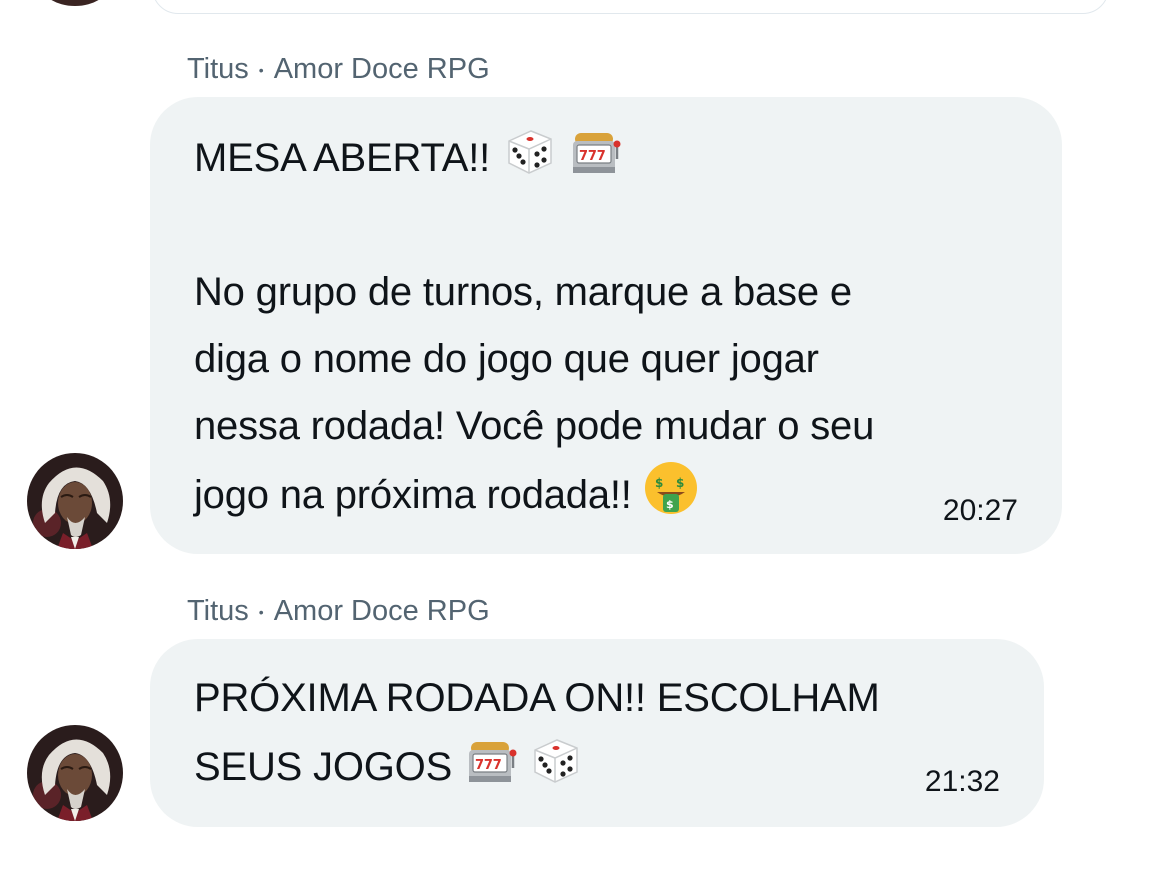  I want to click on message-line: PRÓXIMA RODADA ON!! ESCOLHAM, so click(537, 698).